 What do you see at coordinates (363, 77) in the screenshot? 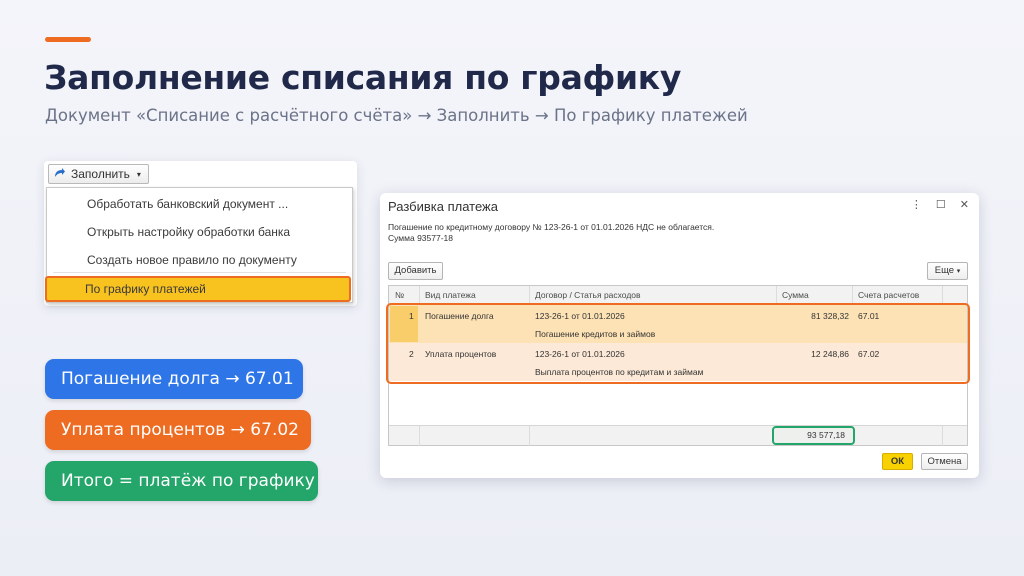
I see `page-title: Заполнение списания по графику` at bounding box center [363, 77].